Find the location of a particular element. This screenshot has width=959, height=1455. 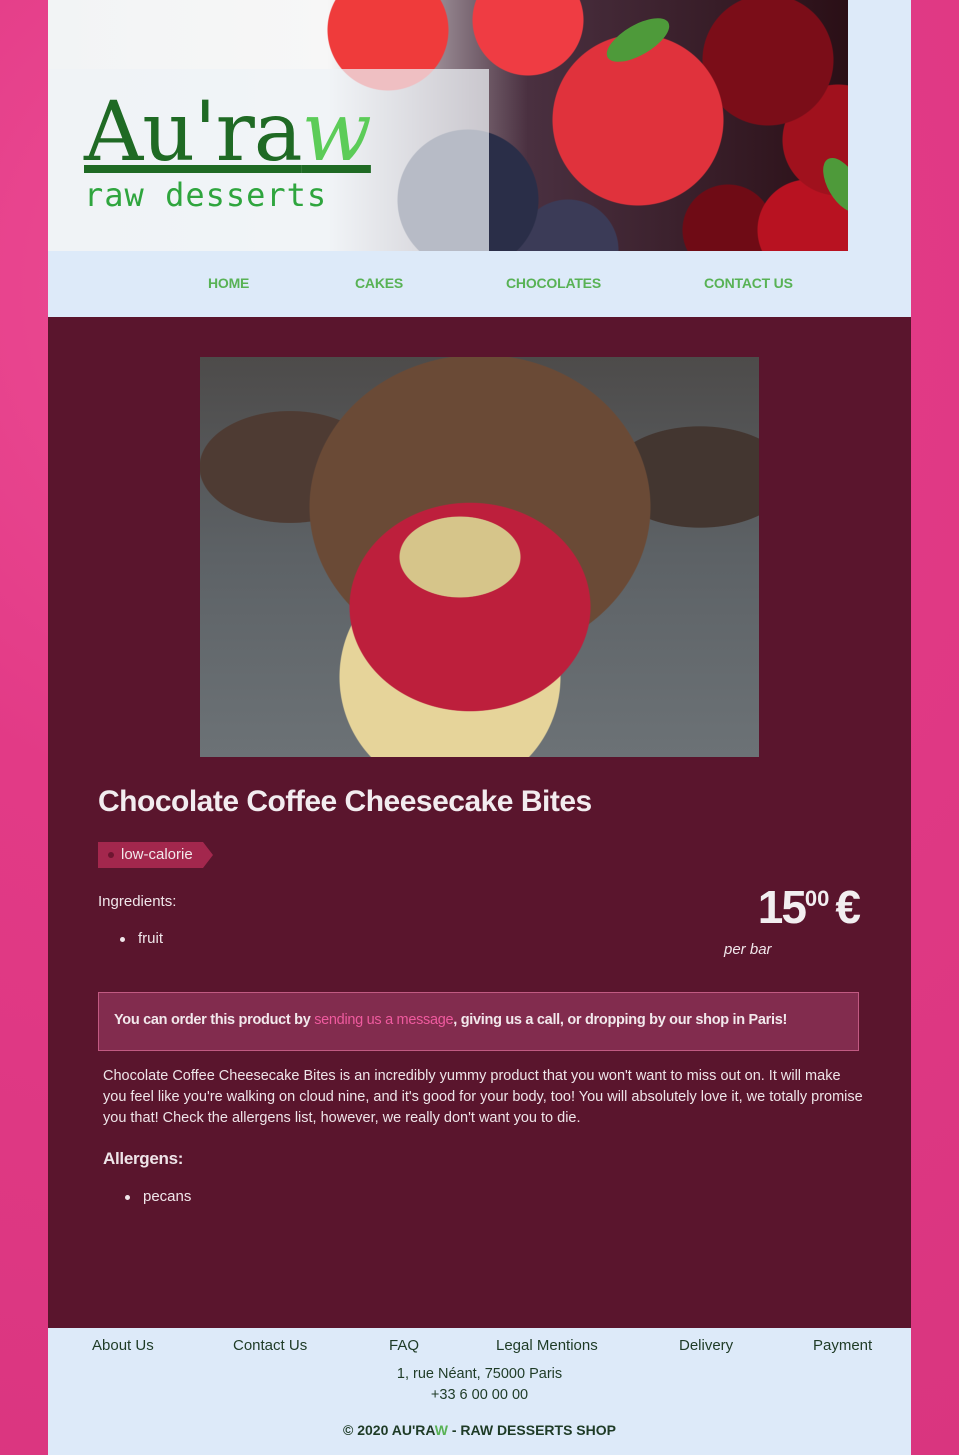

footer-faq-link: FAQ is located at coordinates (404, 1345).